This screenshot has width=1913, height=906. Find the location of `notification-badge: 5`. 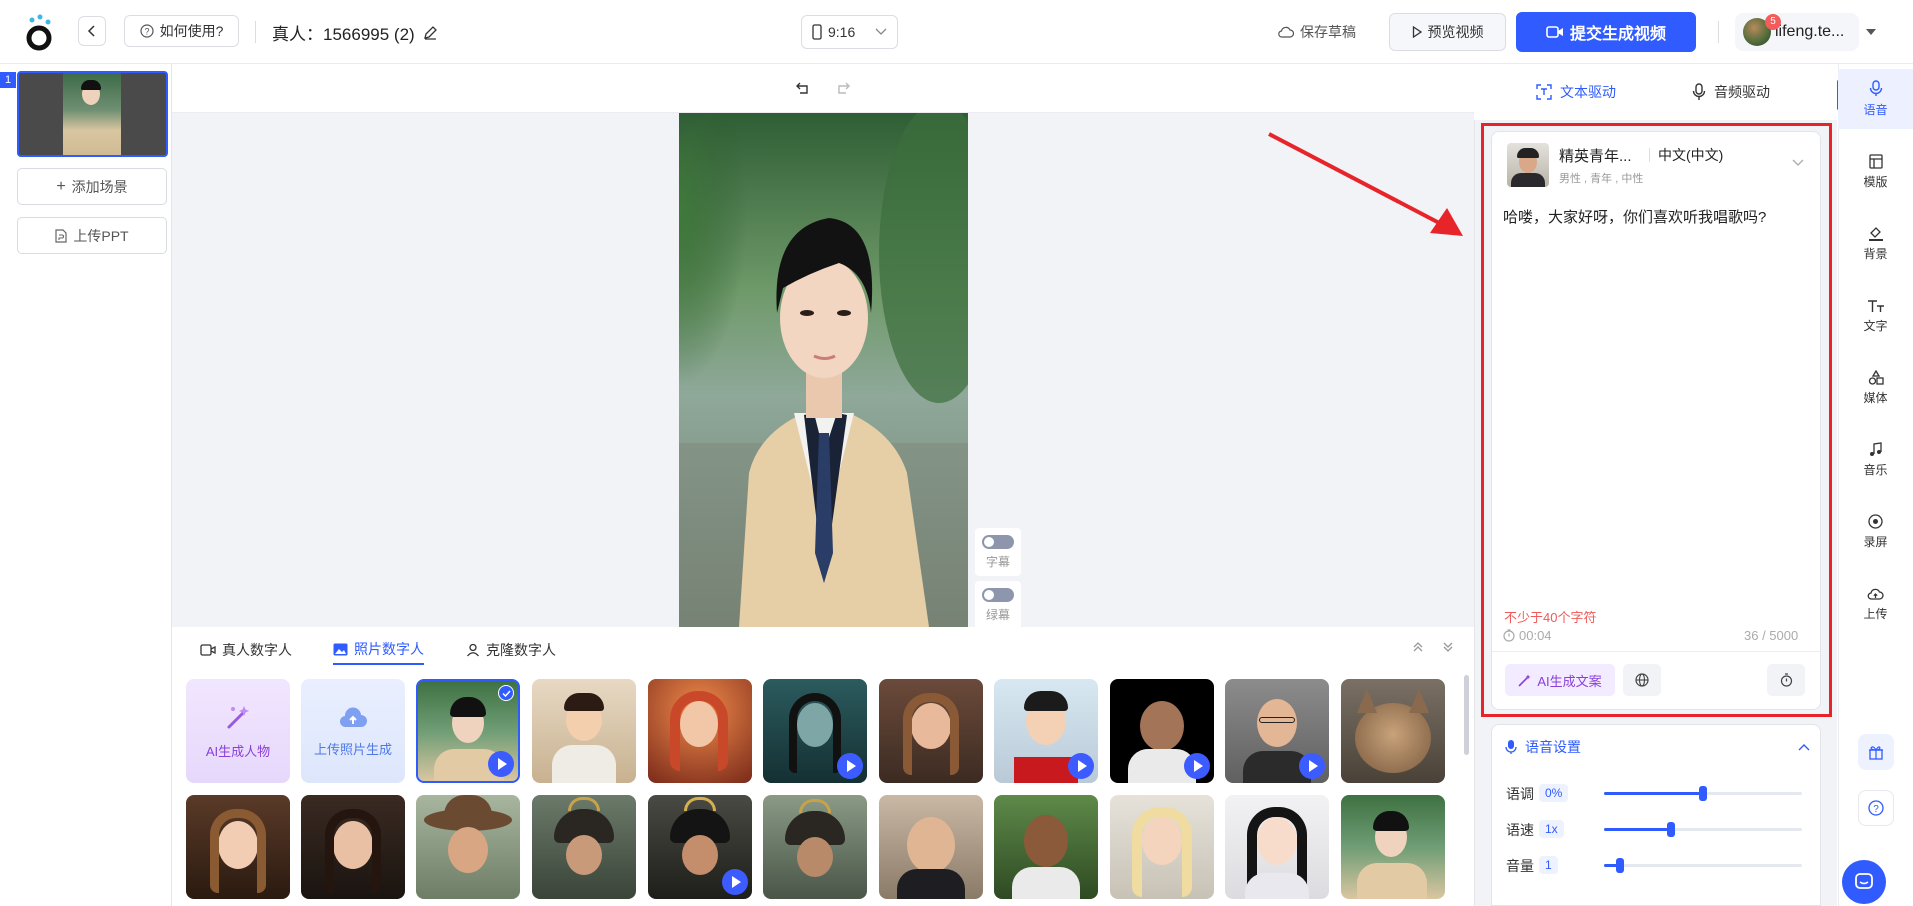

notification-badge: 5 is located at coordinates (1773, 22).